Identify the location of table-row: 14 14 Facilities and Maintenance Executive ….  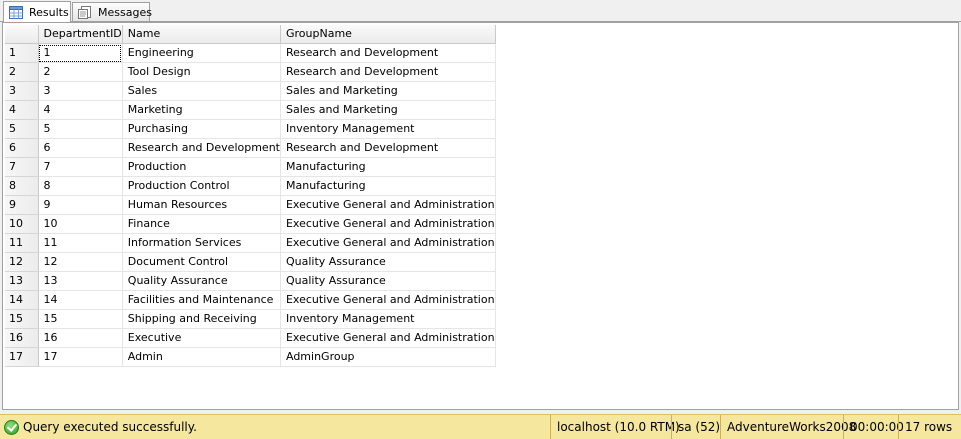
(250, 300).